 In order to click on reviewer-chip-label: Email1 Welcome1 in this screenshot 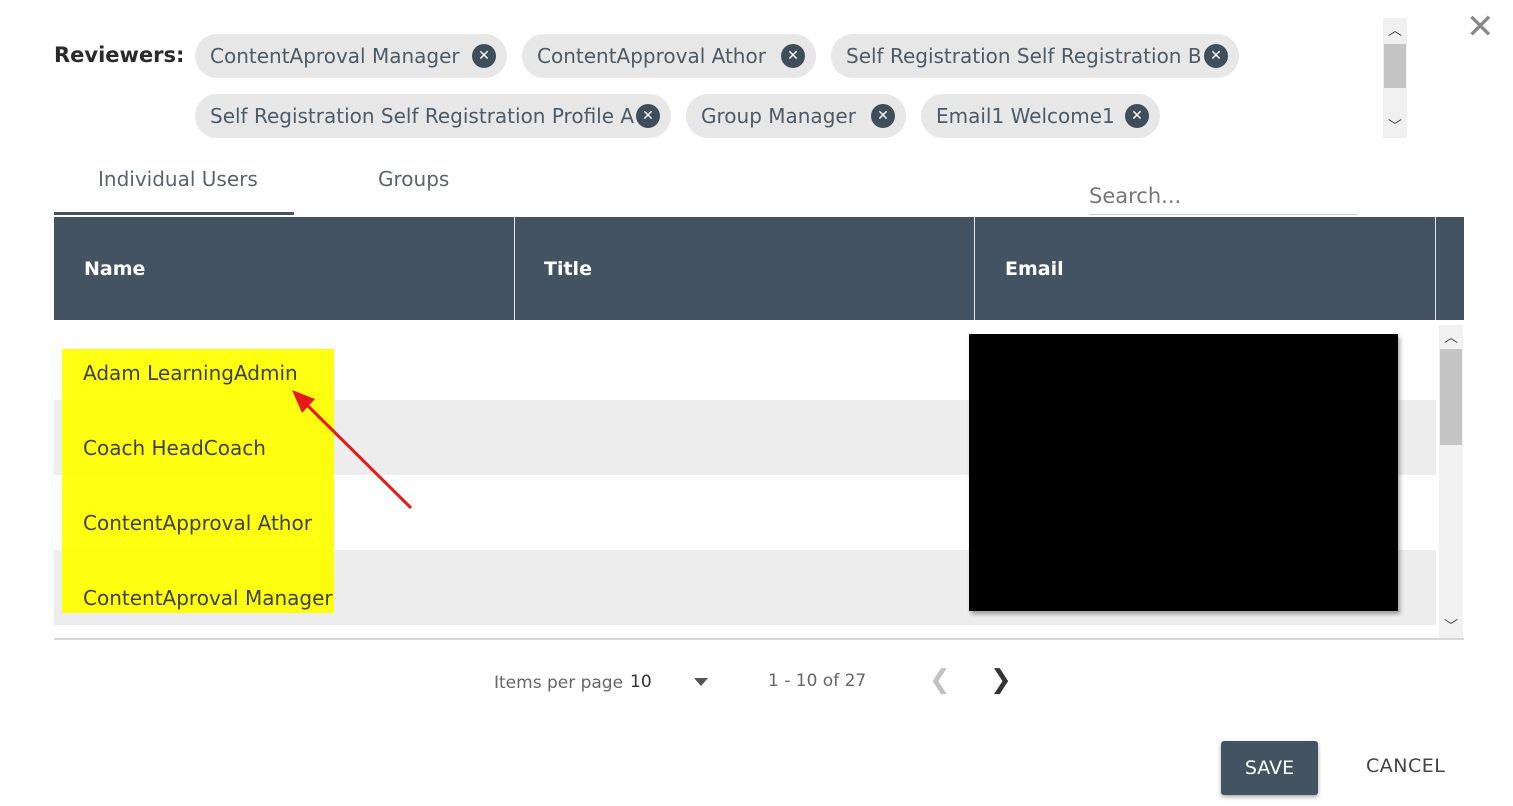, I will do `click(1025, 116)`.